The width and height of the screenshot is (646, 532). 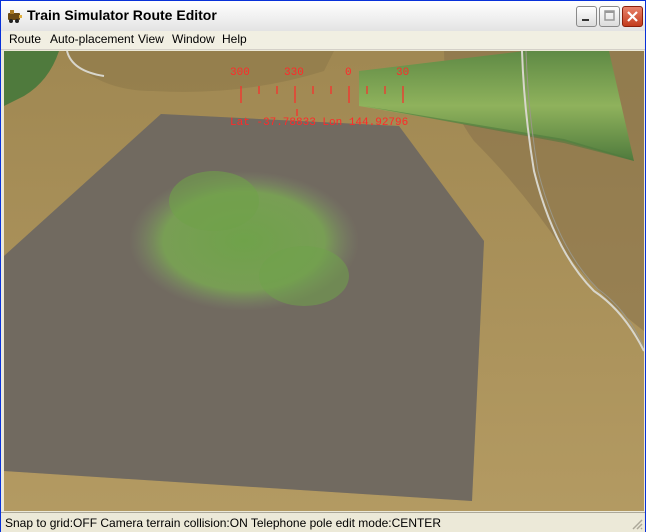 I want to click on menu-help: Help, so click(x=234, y=39).